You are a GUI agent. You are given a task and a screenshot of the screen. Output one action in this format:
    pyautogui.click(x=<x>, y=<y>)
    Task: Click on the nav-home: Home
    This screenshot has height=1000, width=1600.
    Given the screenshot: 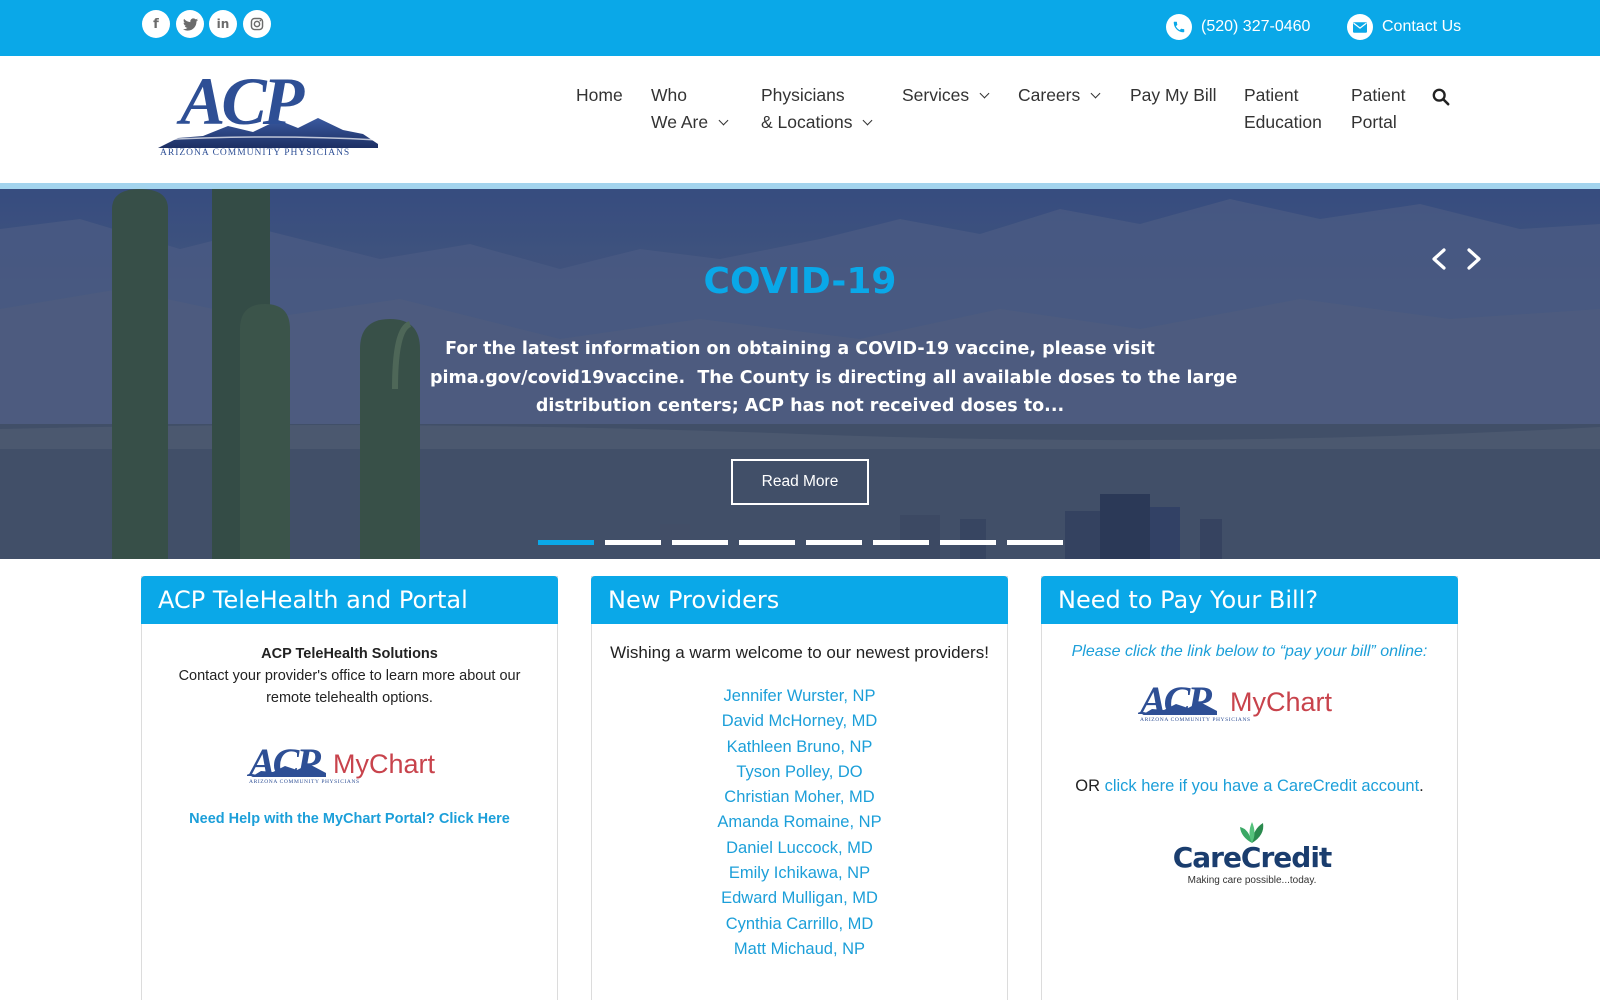 What is the action you would take?
    pyautogui.click(x=599, y=95)
    